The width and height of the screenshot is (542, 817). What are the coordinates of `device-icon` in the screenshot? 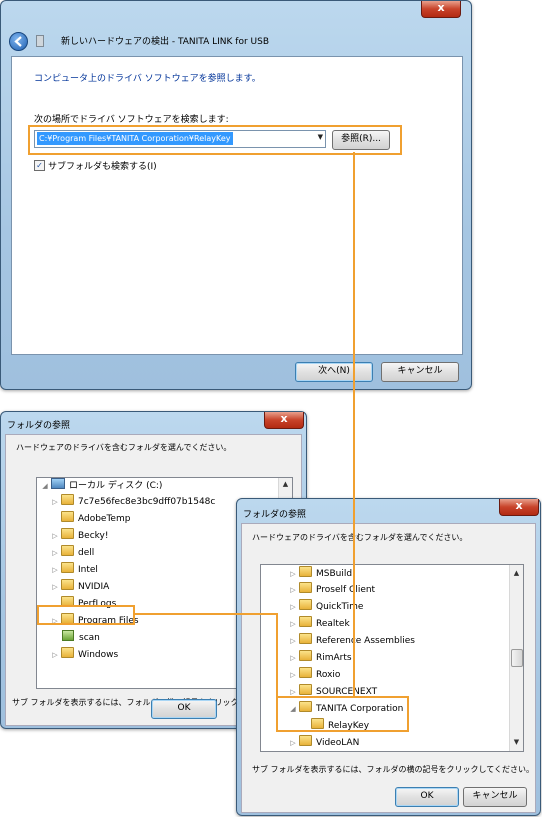 It's located at (40, 41).